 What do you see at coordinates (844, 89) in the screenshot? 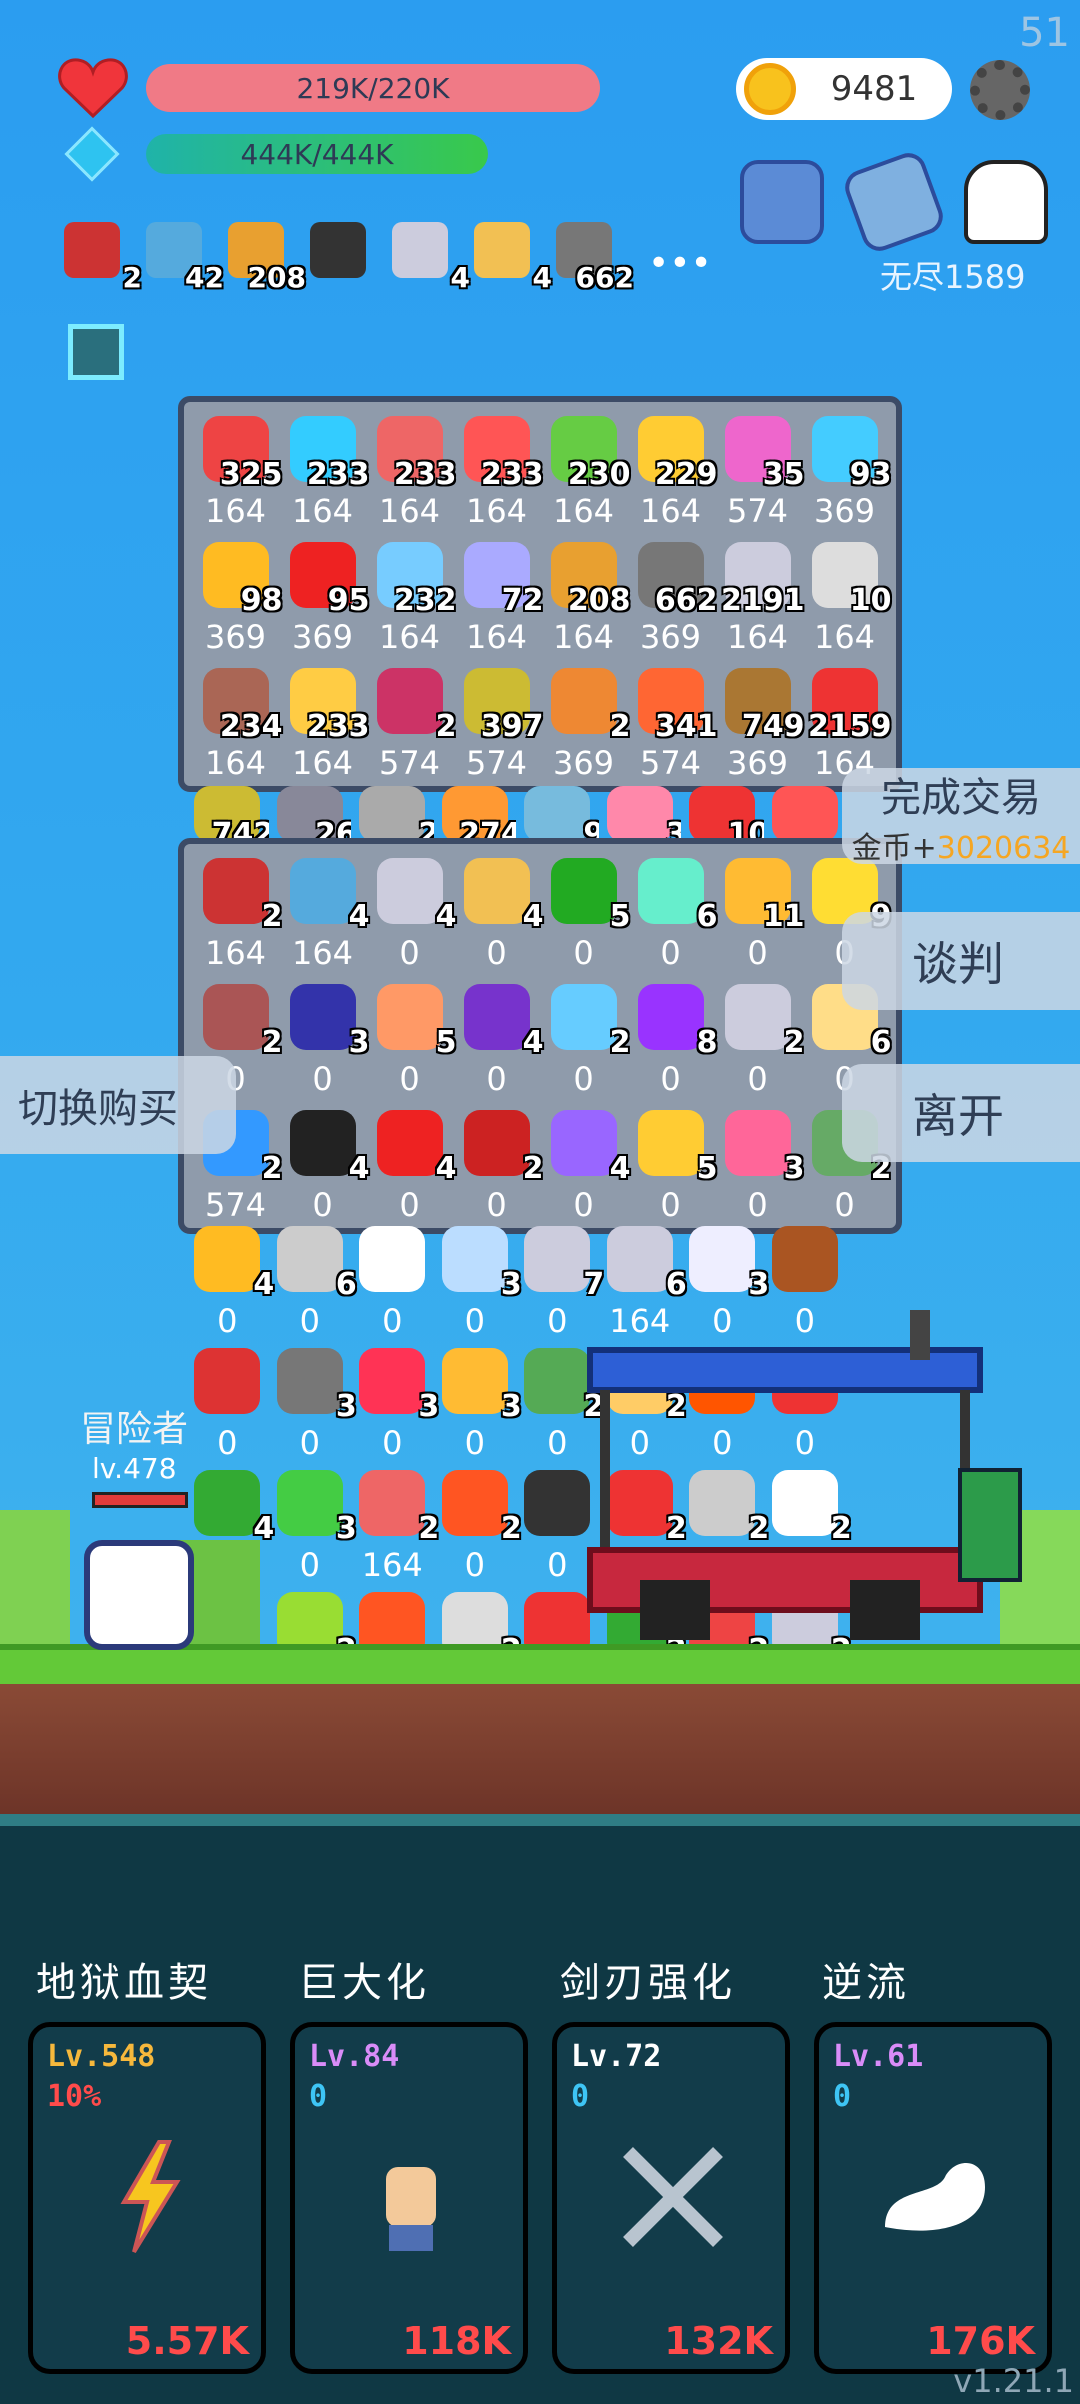
I see `gold-counter: 9481` at bounding box center [844, 89].